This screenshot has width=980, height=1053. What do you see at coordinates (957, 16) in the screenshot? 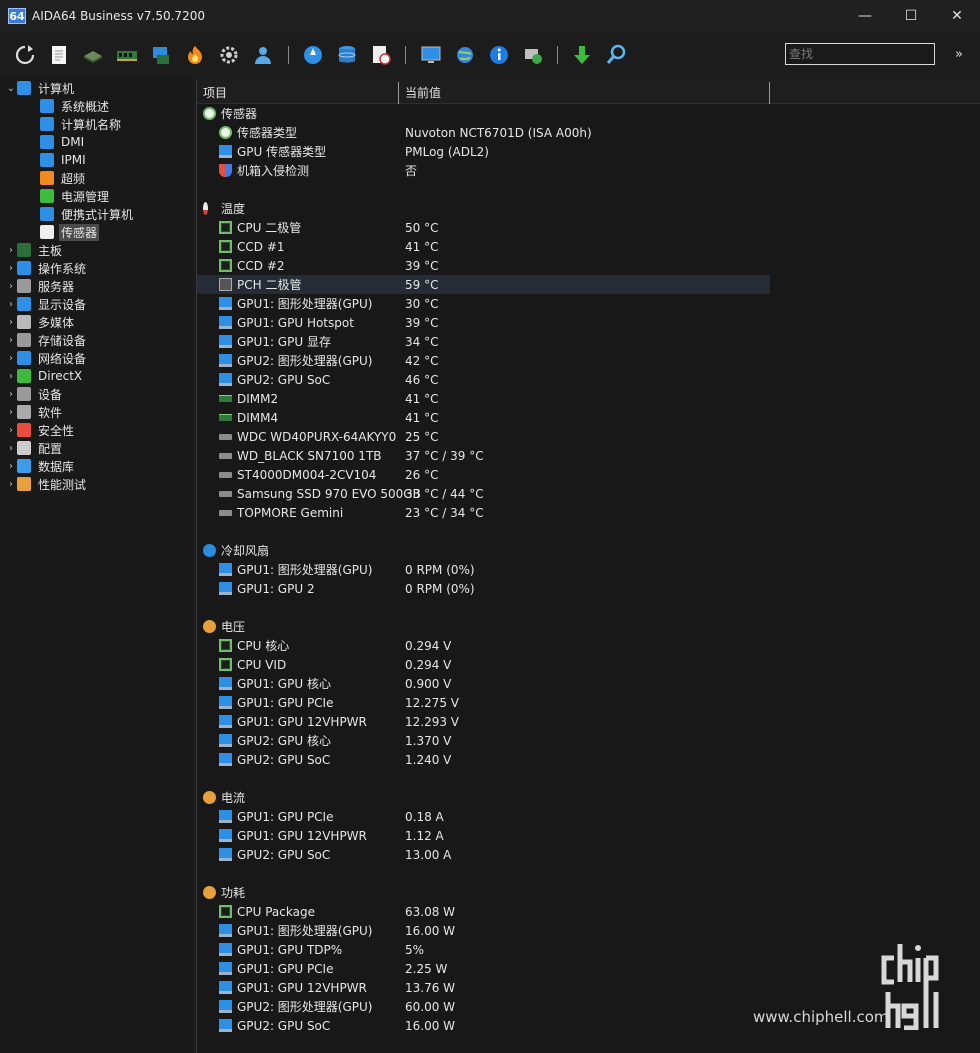
I see `close-button: ✕` at bounding box center [957, 16].